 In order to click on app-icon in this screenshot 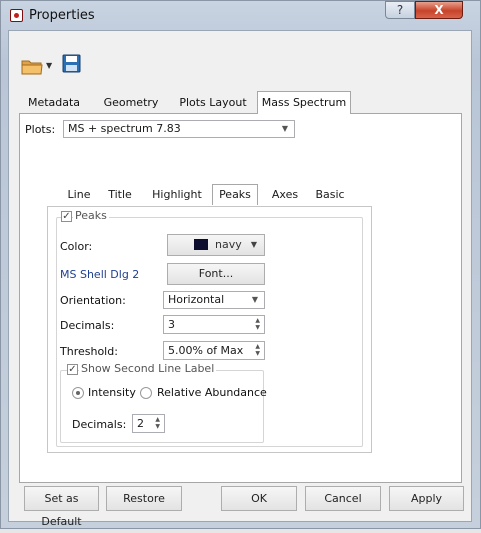, I will do `click(16, 15)`.